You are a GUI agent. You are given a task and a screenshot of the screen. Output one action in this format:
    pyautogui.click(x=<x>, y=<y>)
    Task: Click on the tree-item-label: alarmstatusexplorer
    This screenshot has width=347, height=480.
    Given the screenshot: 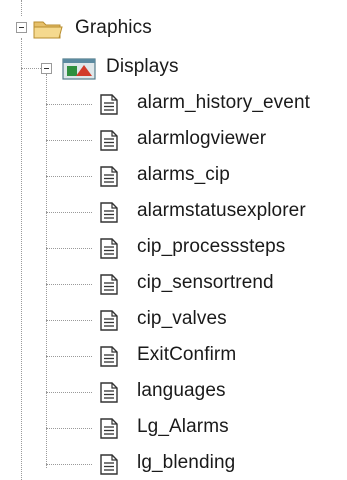 What is the action you would take?
    pyautogui.click(x=221, y=210)
    